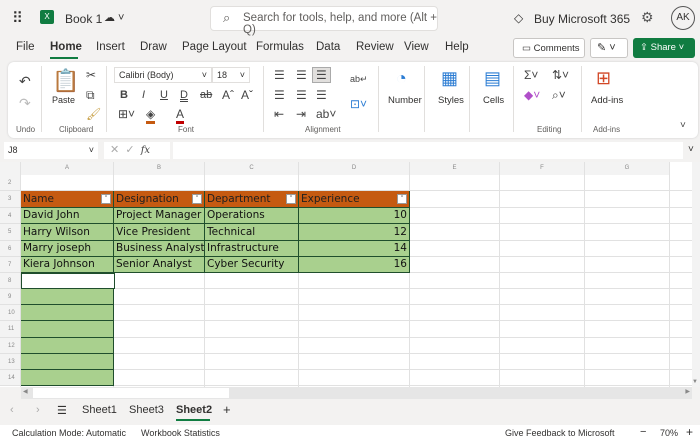 This screenshot has width=700, height=441. What do you see at coordinates (62, 410) in the screenshot?
I see `all-sheets-menu-icon: ☰` at bounding box center [62, 410].